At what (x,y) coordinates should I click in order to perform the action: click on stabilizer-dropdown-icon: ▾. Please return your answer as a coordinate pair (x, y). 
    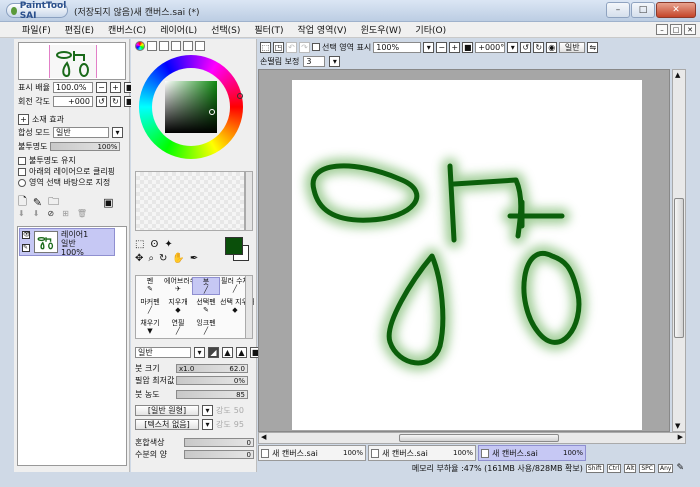
    Looking at the image, I should click on (335, 61).